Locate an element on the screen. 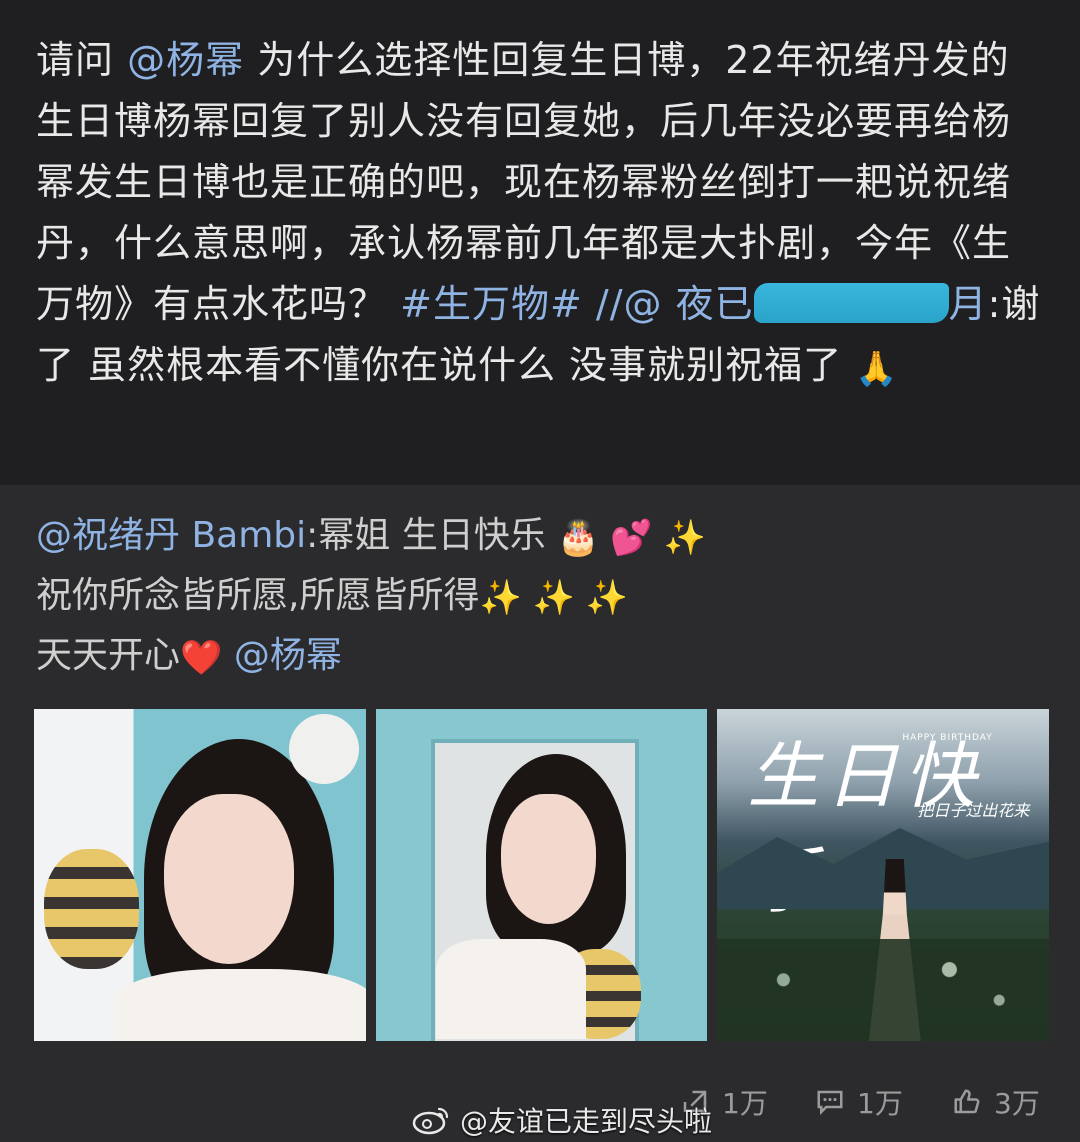 This screenshot has height=1142, width=1080. repost-marker: //@ is located at coordinates (629, 304).